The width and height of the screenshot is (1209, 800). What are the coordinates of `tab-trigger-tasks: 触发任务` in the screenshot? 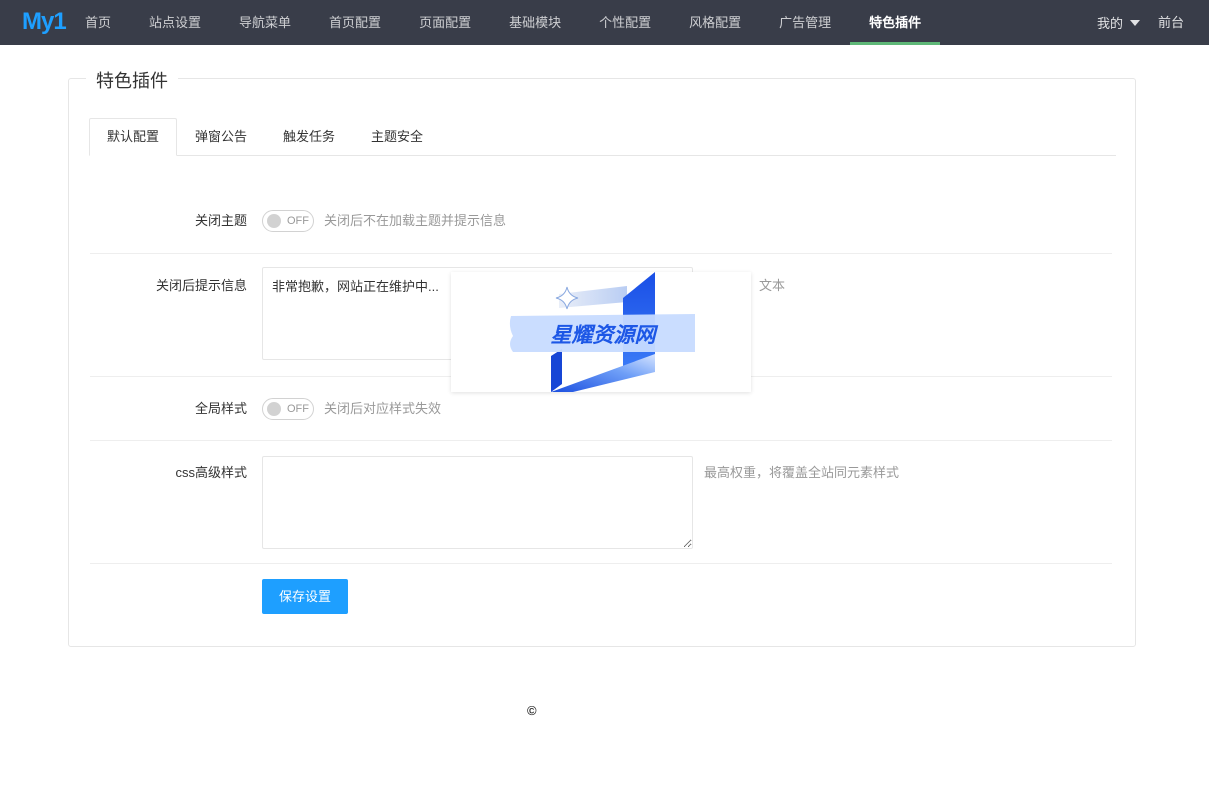 It's located at (309, 136).